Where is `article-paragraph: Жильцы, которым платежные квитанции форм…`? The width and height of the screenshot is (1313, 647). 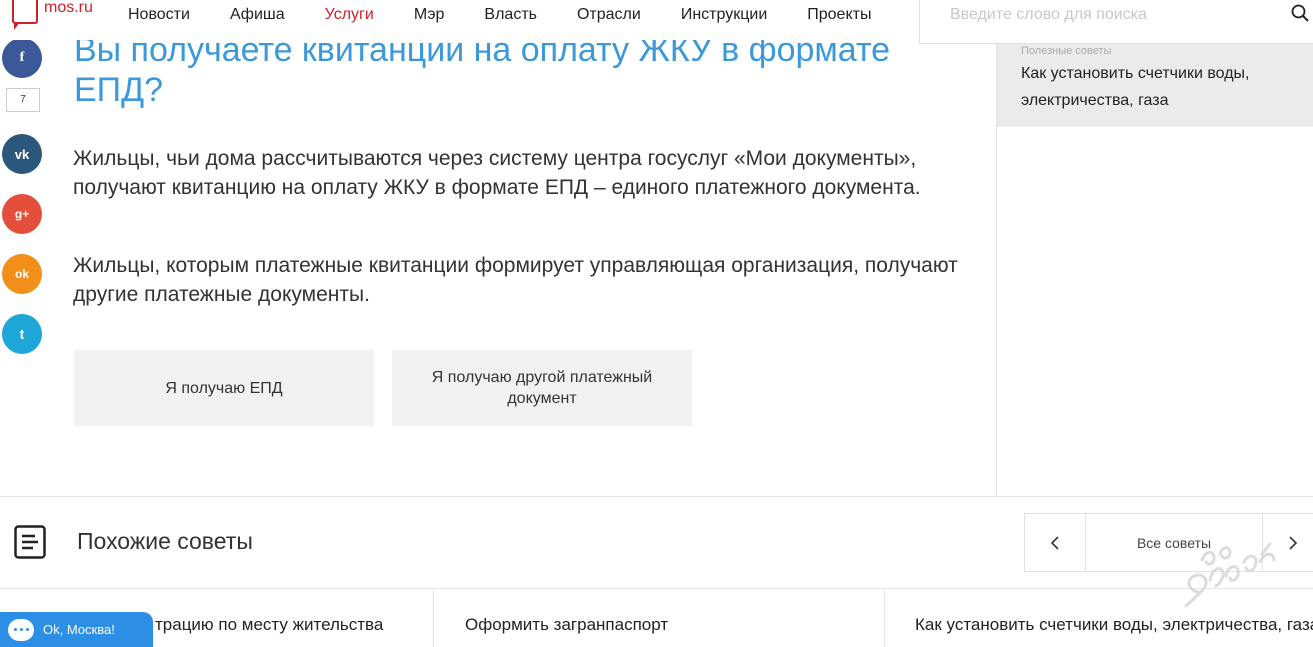
article-paragraph: Жильцы, которым платежные квитанции форм… is located at coordinates (515, 280).